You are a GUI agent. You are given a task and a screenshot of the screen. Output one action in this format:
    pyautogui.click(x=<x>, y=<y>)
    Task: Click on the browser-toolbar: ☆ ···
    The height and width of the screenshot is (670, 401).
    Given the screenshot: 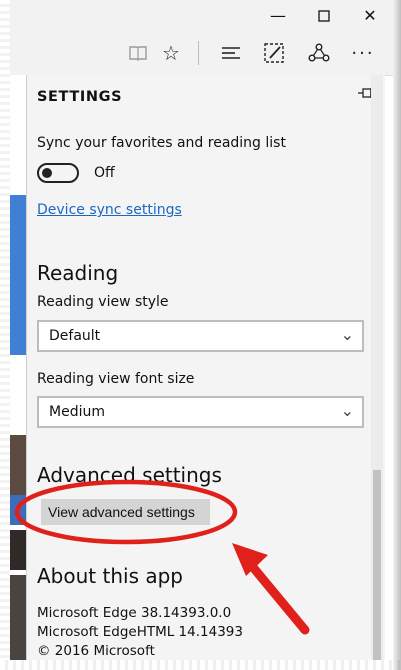 What is the action you would take?
    pyautogui.click(x=200, y=53)
    